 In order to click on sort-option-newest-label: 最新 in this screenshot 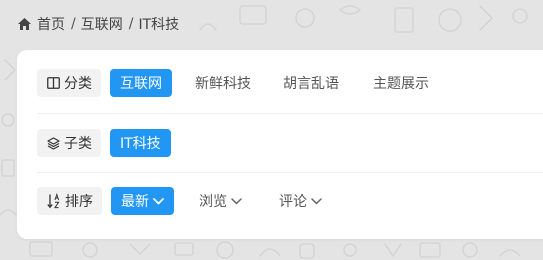, I will do `click(135, 202)`.